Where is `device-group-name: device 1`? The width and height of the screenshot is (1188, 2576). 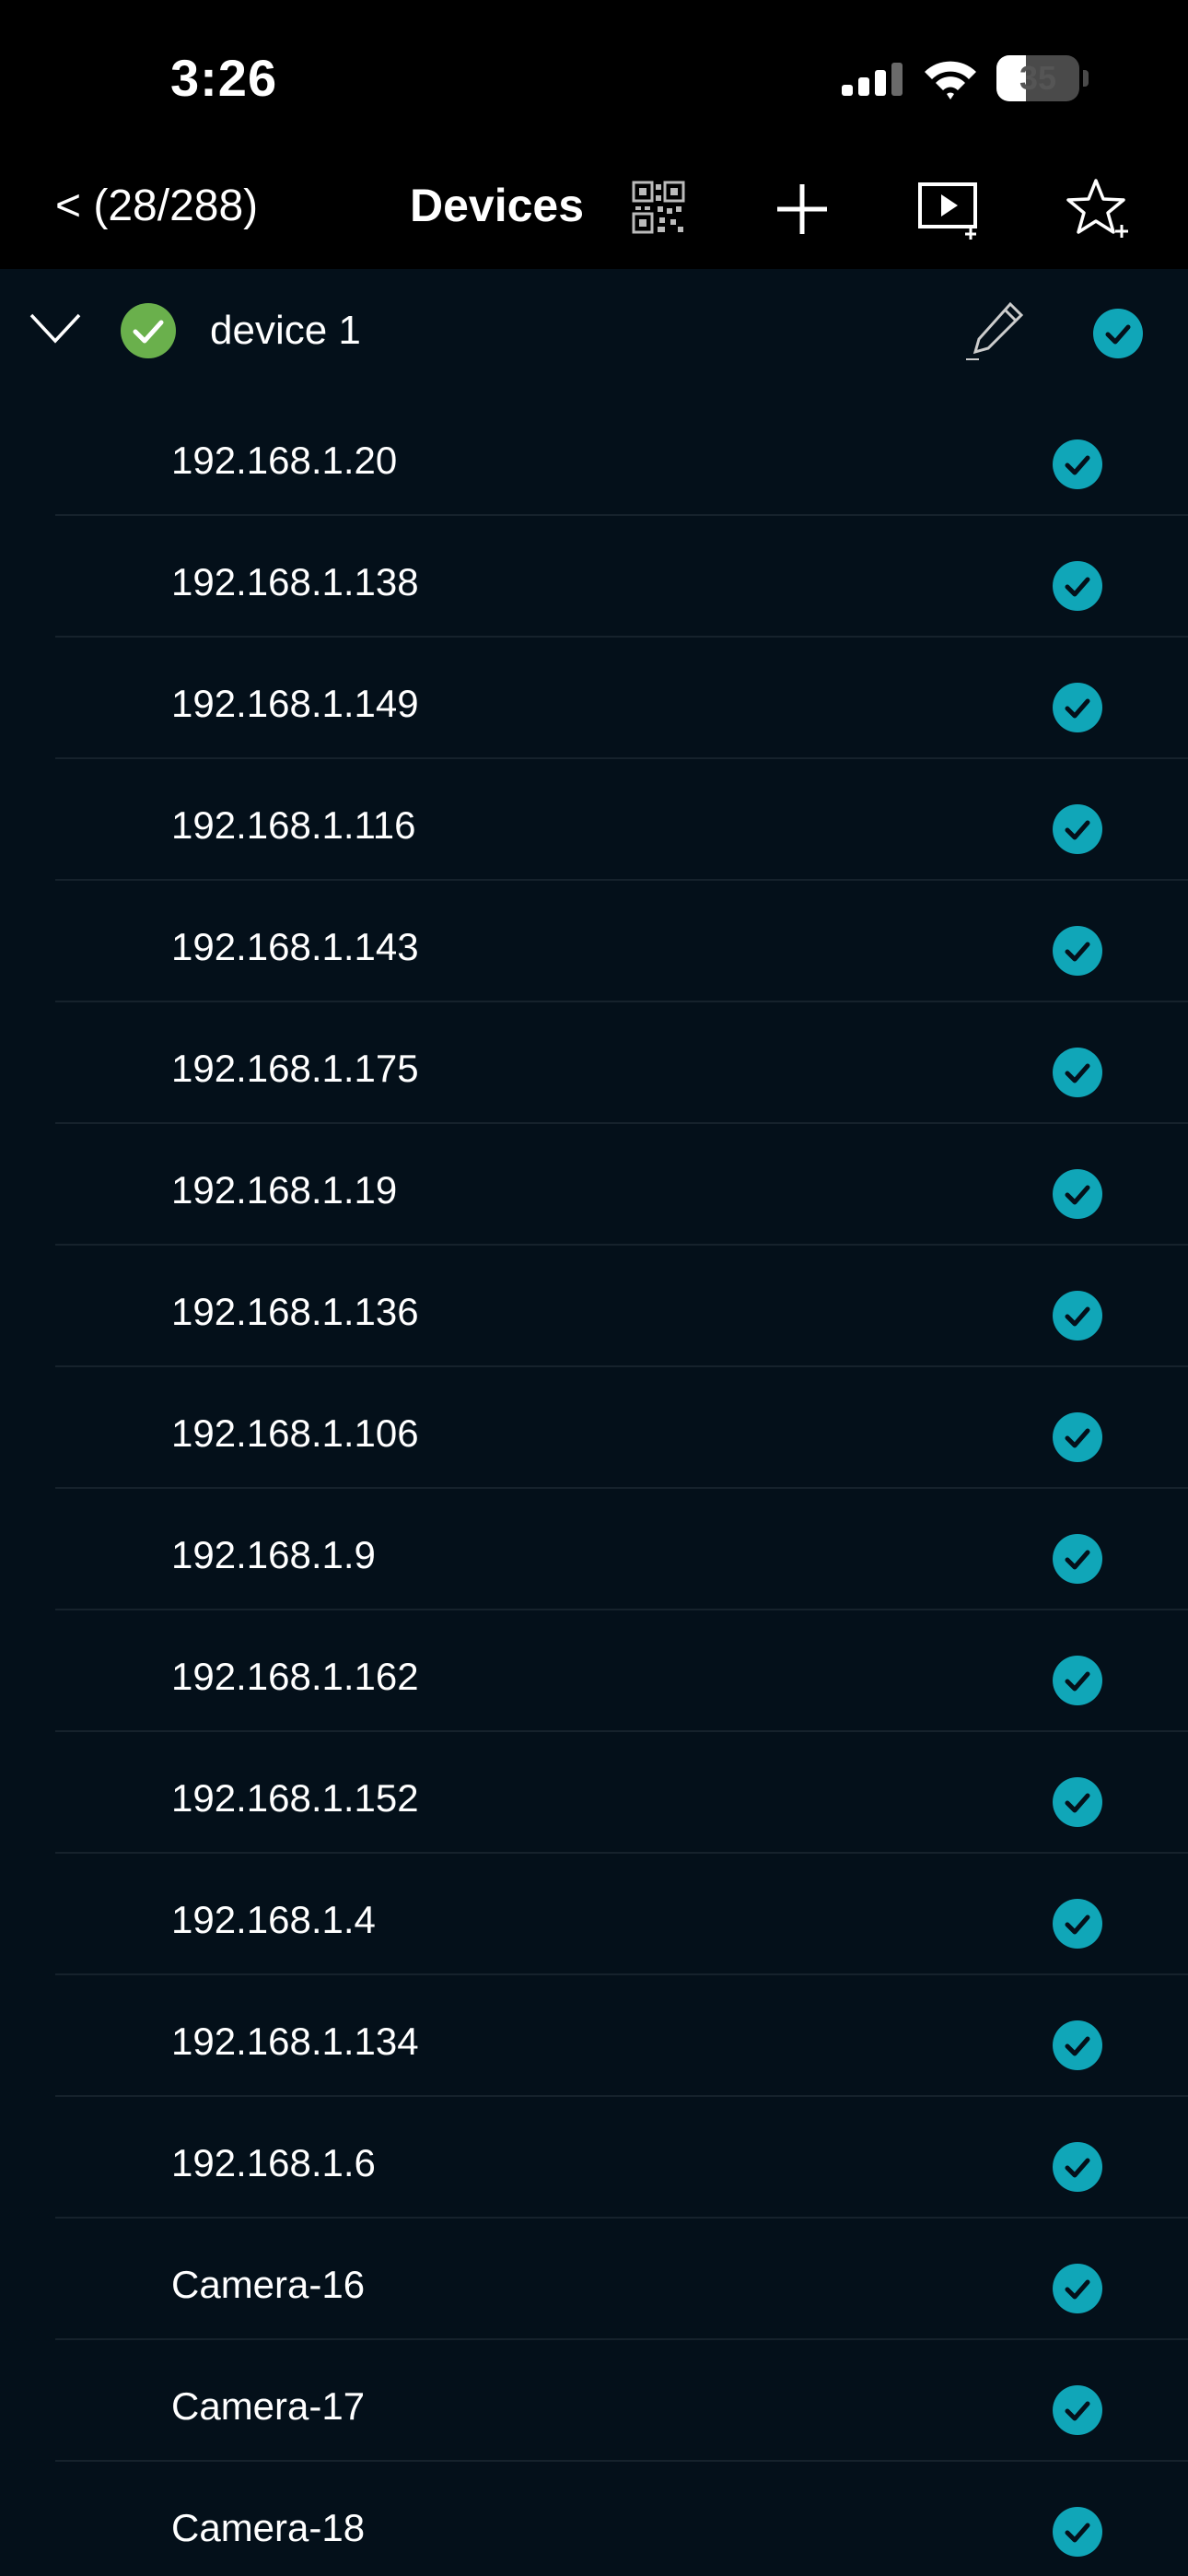
device-group-name: device 1 is located at coordinates (285, 331).